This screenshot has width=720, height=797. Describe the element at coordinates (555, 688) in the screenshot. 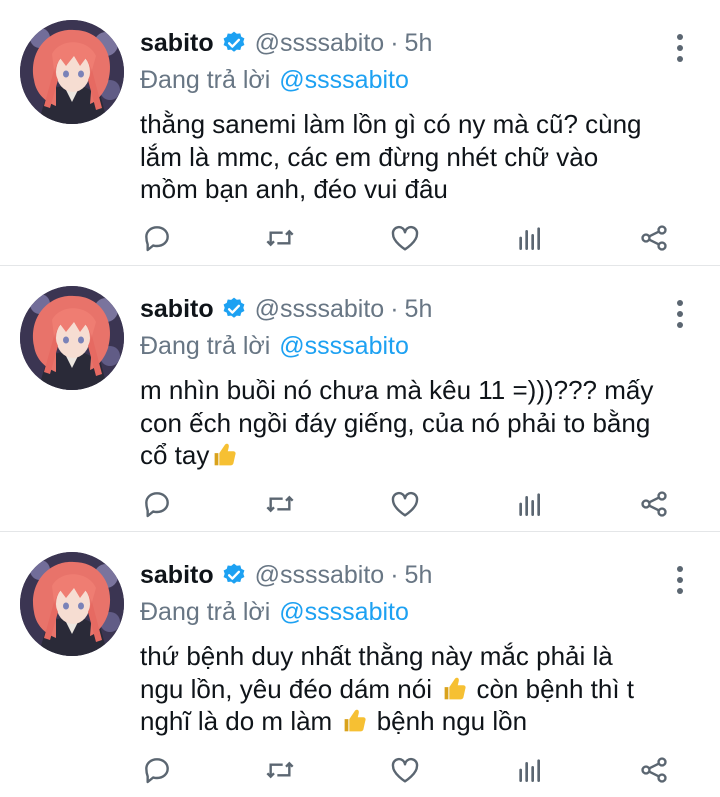

I see `tweet-text-span: còn bệnh thì t` at that location.